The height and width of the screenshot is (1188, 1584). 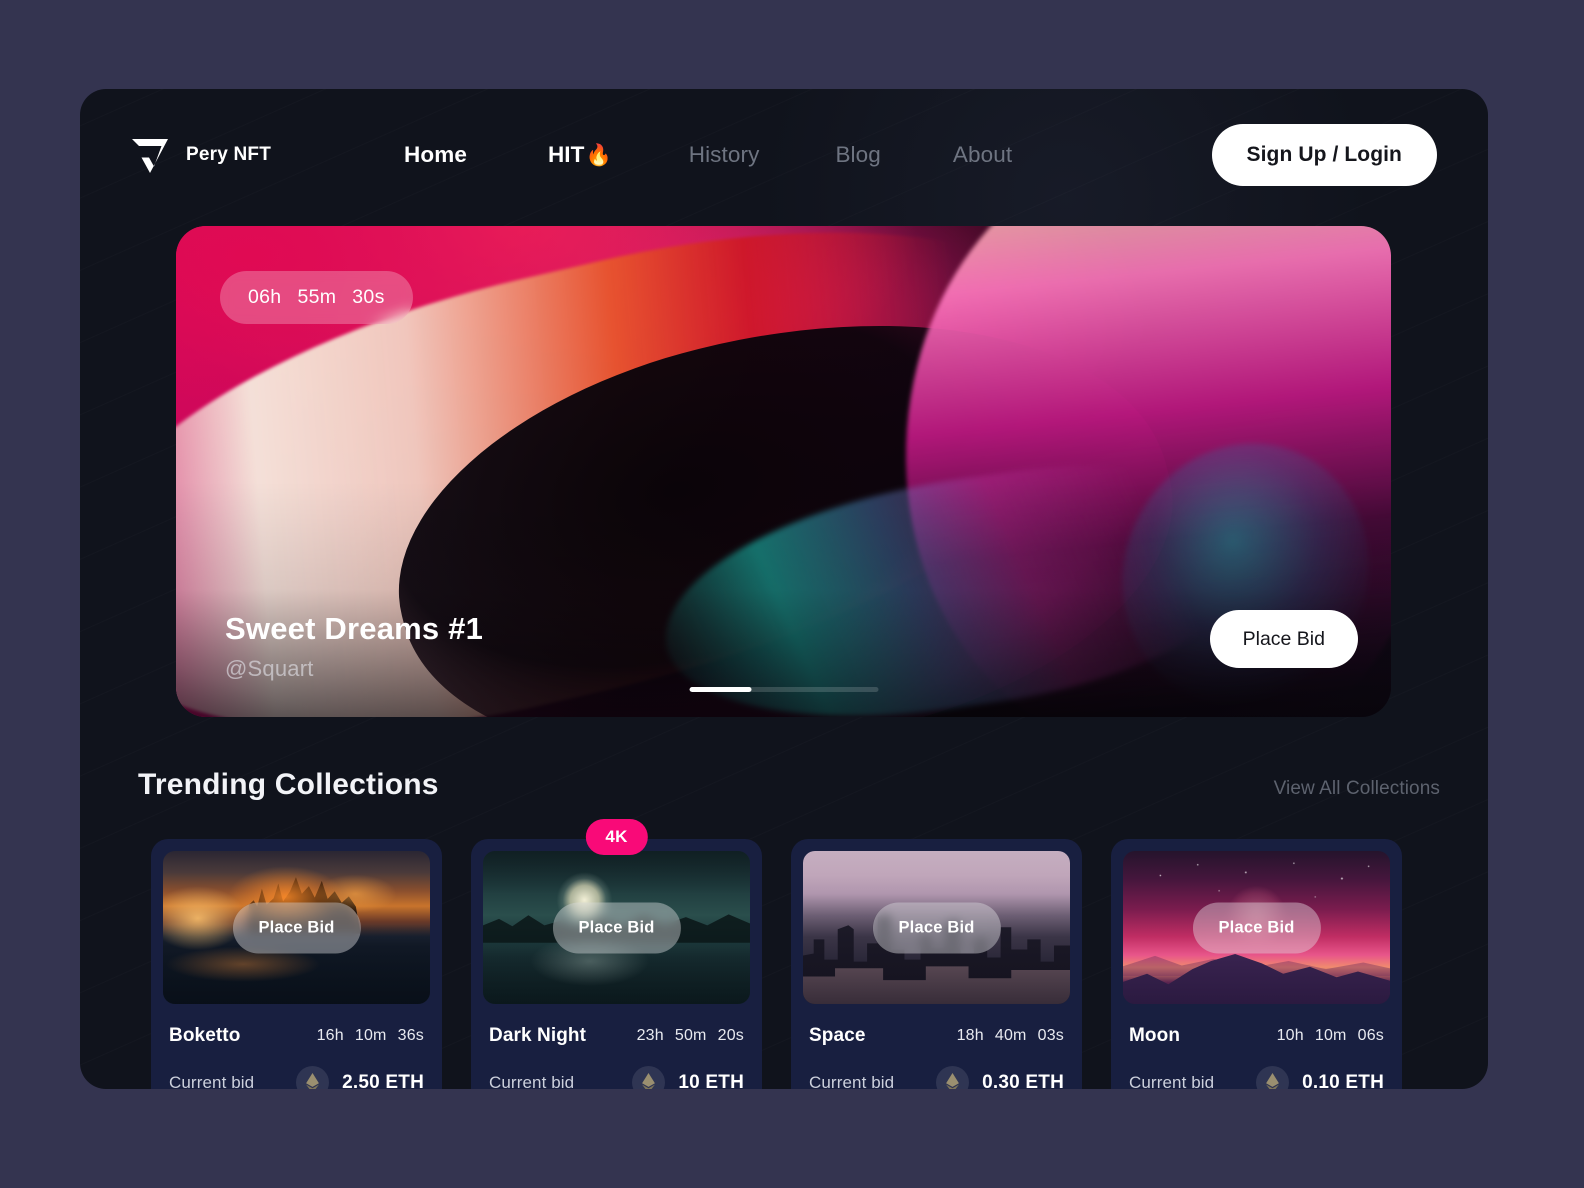 What do you see at coordinates (720, 689) in the screenshot?
I see `hero-carousel-progress-fill` at bounding box center [720, 689].